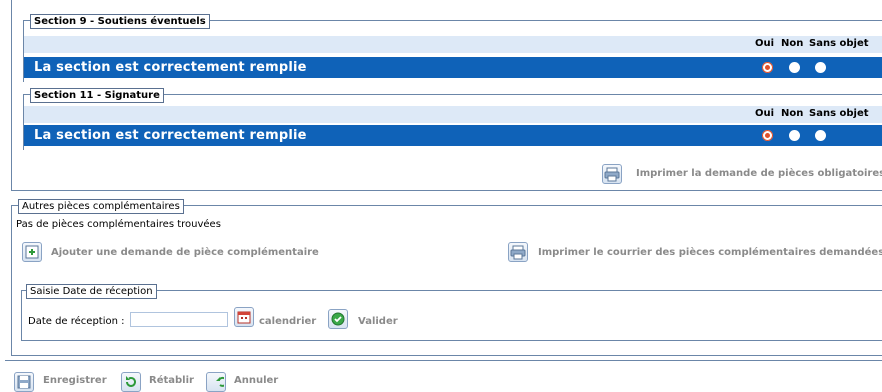  I want to click on complementary-empty-text: Pas de pièces complémentaires trouvées, so click(118, 224).